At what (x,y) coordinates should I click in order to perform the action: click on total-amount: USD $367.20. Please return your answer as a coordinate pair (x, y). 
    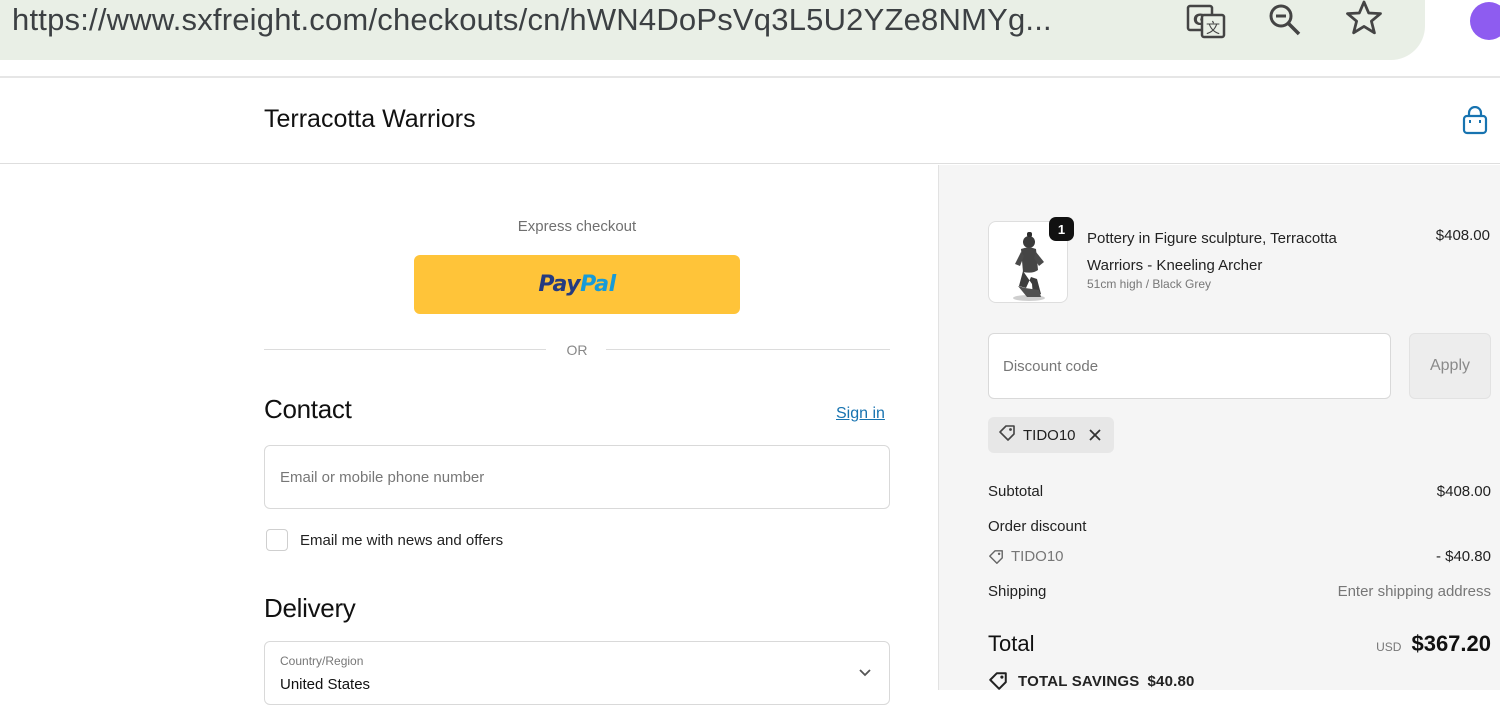
    Looking at the image, I should click on (1433, 644).